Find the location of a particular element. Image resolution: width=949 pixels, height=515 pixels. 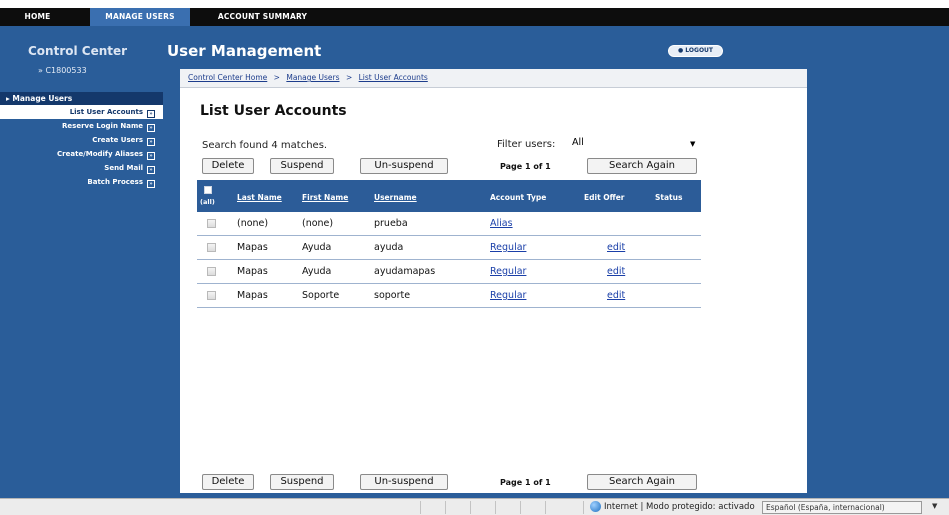

delete-button: Delete is located at coordinates (228, 166).